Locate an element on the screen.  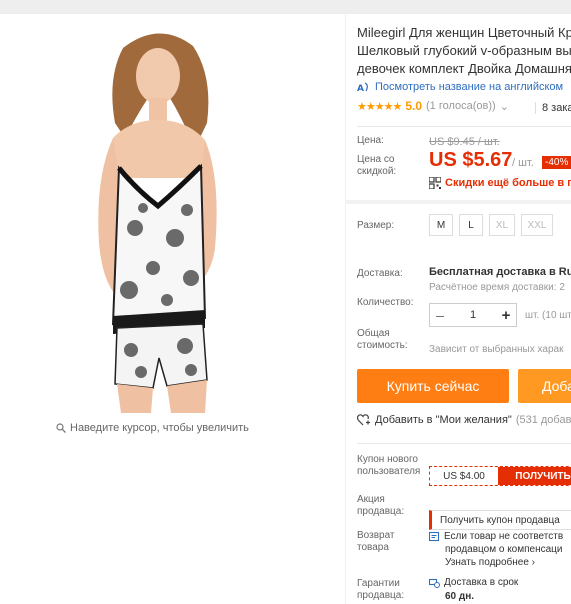
votes-count: (1 голоса(ов)) is located at coordinates (461, 106).